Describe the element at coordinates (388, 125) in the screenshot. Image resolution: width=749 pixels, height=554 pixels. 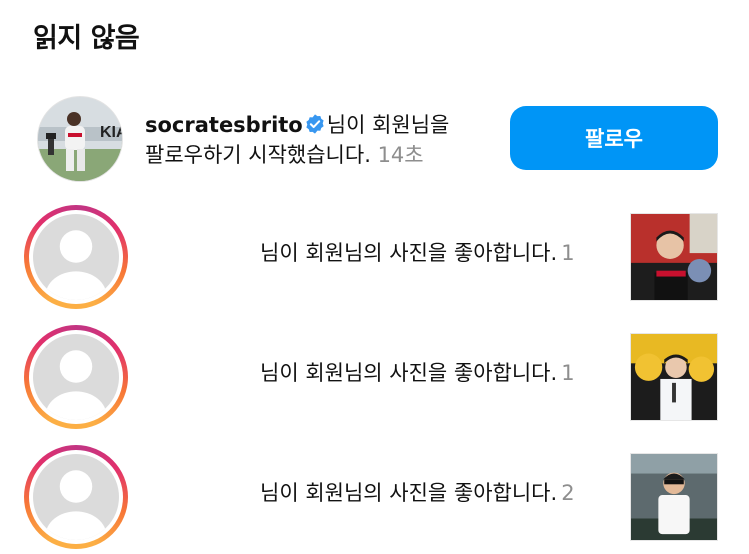
I see `follow-message-line1: 님이 회원님을` at that location.